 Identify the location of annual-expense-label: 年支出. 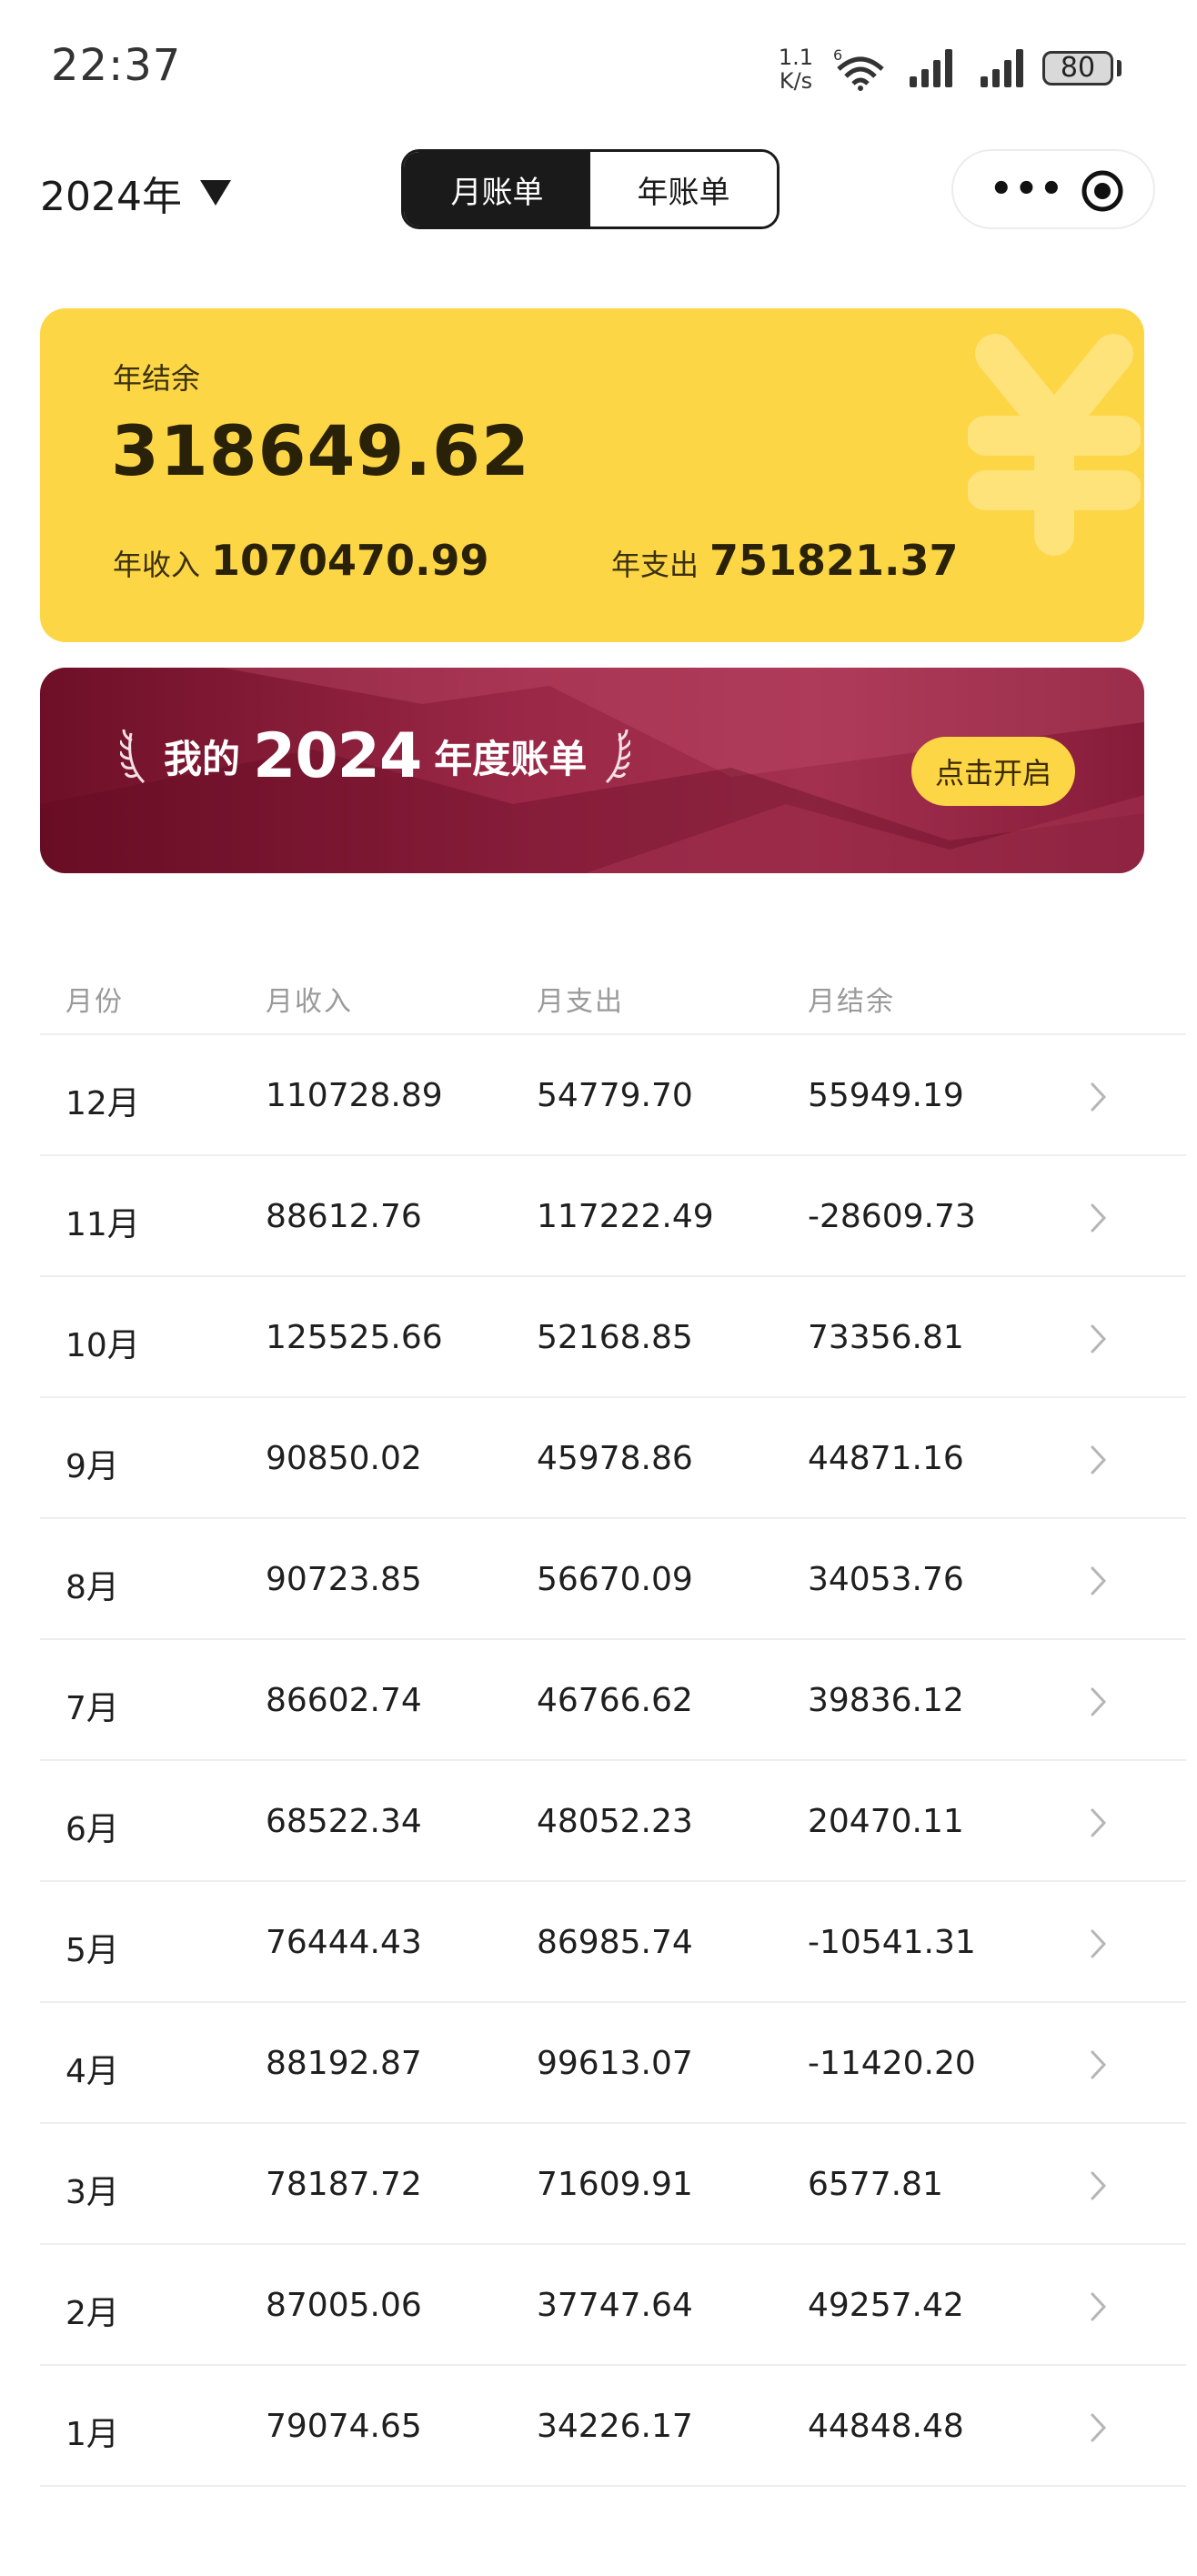
(655, 565).